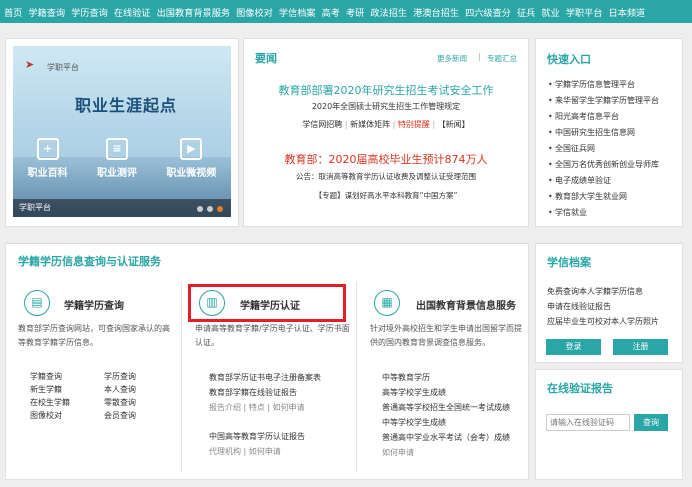 This screenshot has width=692, height=487. I want to click on archive-line: 申请在线验证报告, so click(579, 306).